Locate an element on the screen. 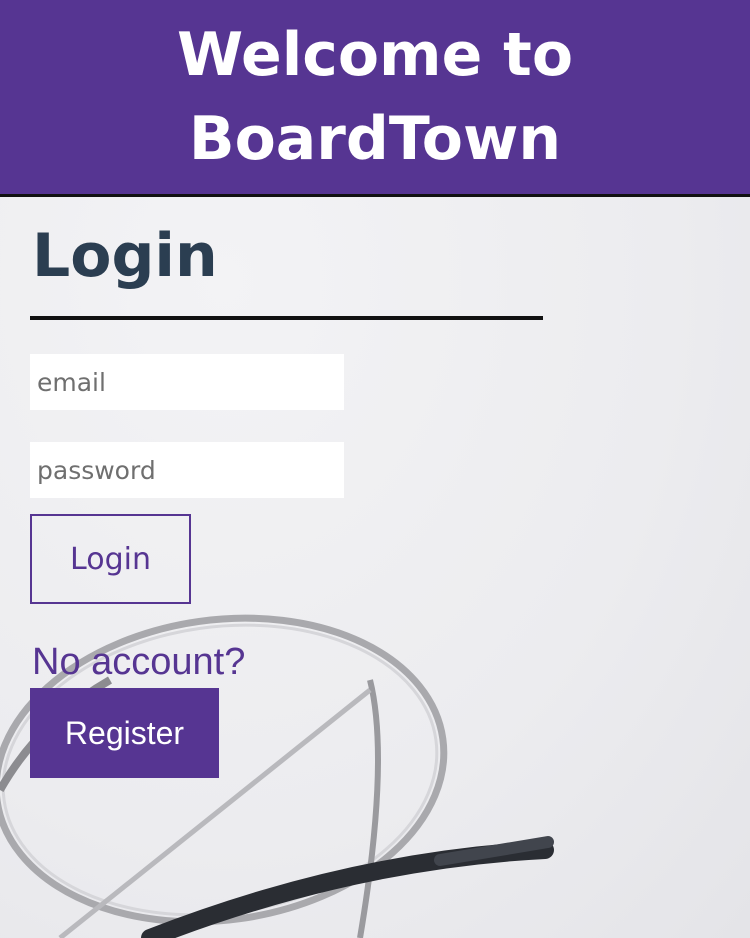  register-button: Register is located at coordinates (124, 733).